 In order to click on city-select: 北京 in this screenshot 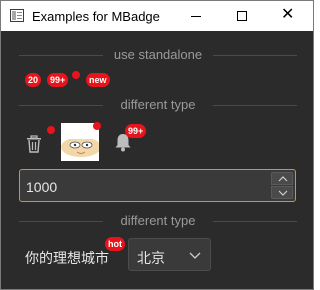, I will do `click(169, 254)`.